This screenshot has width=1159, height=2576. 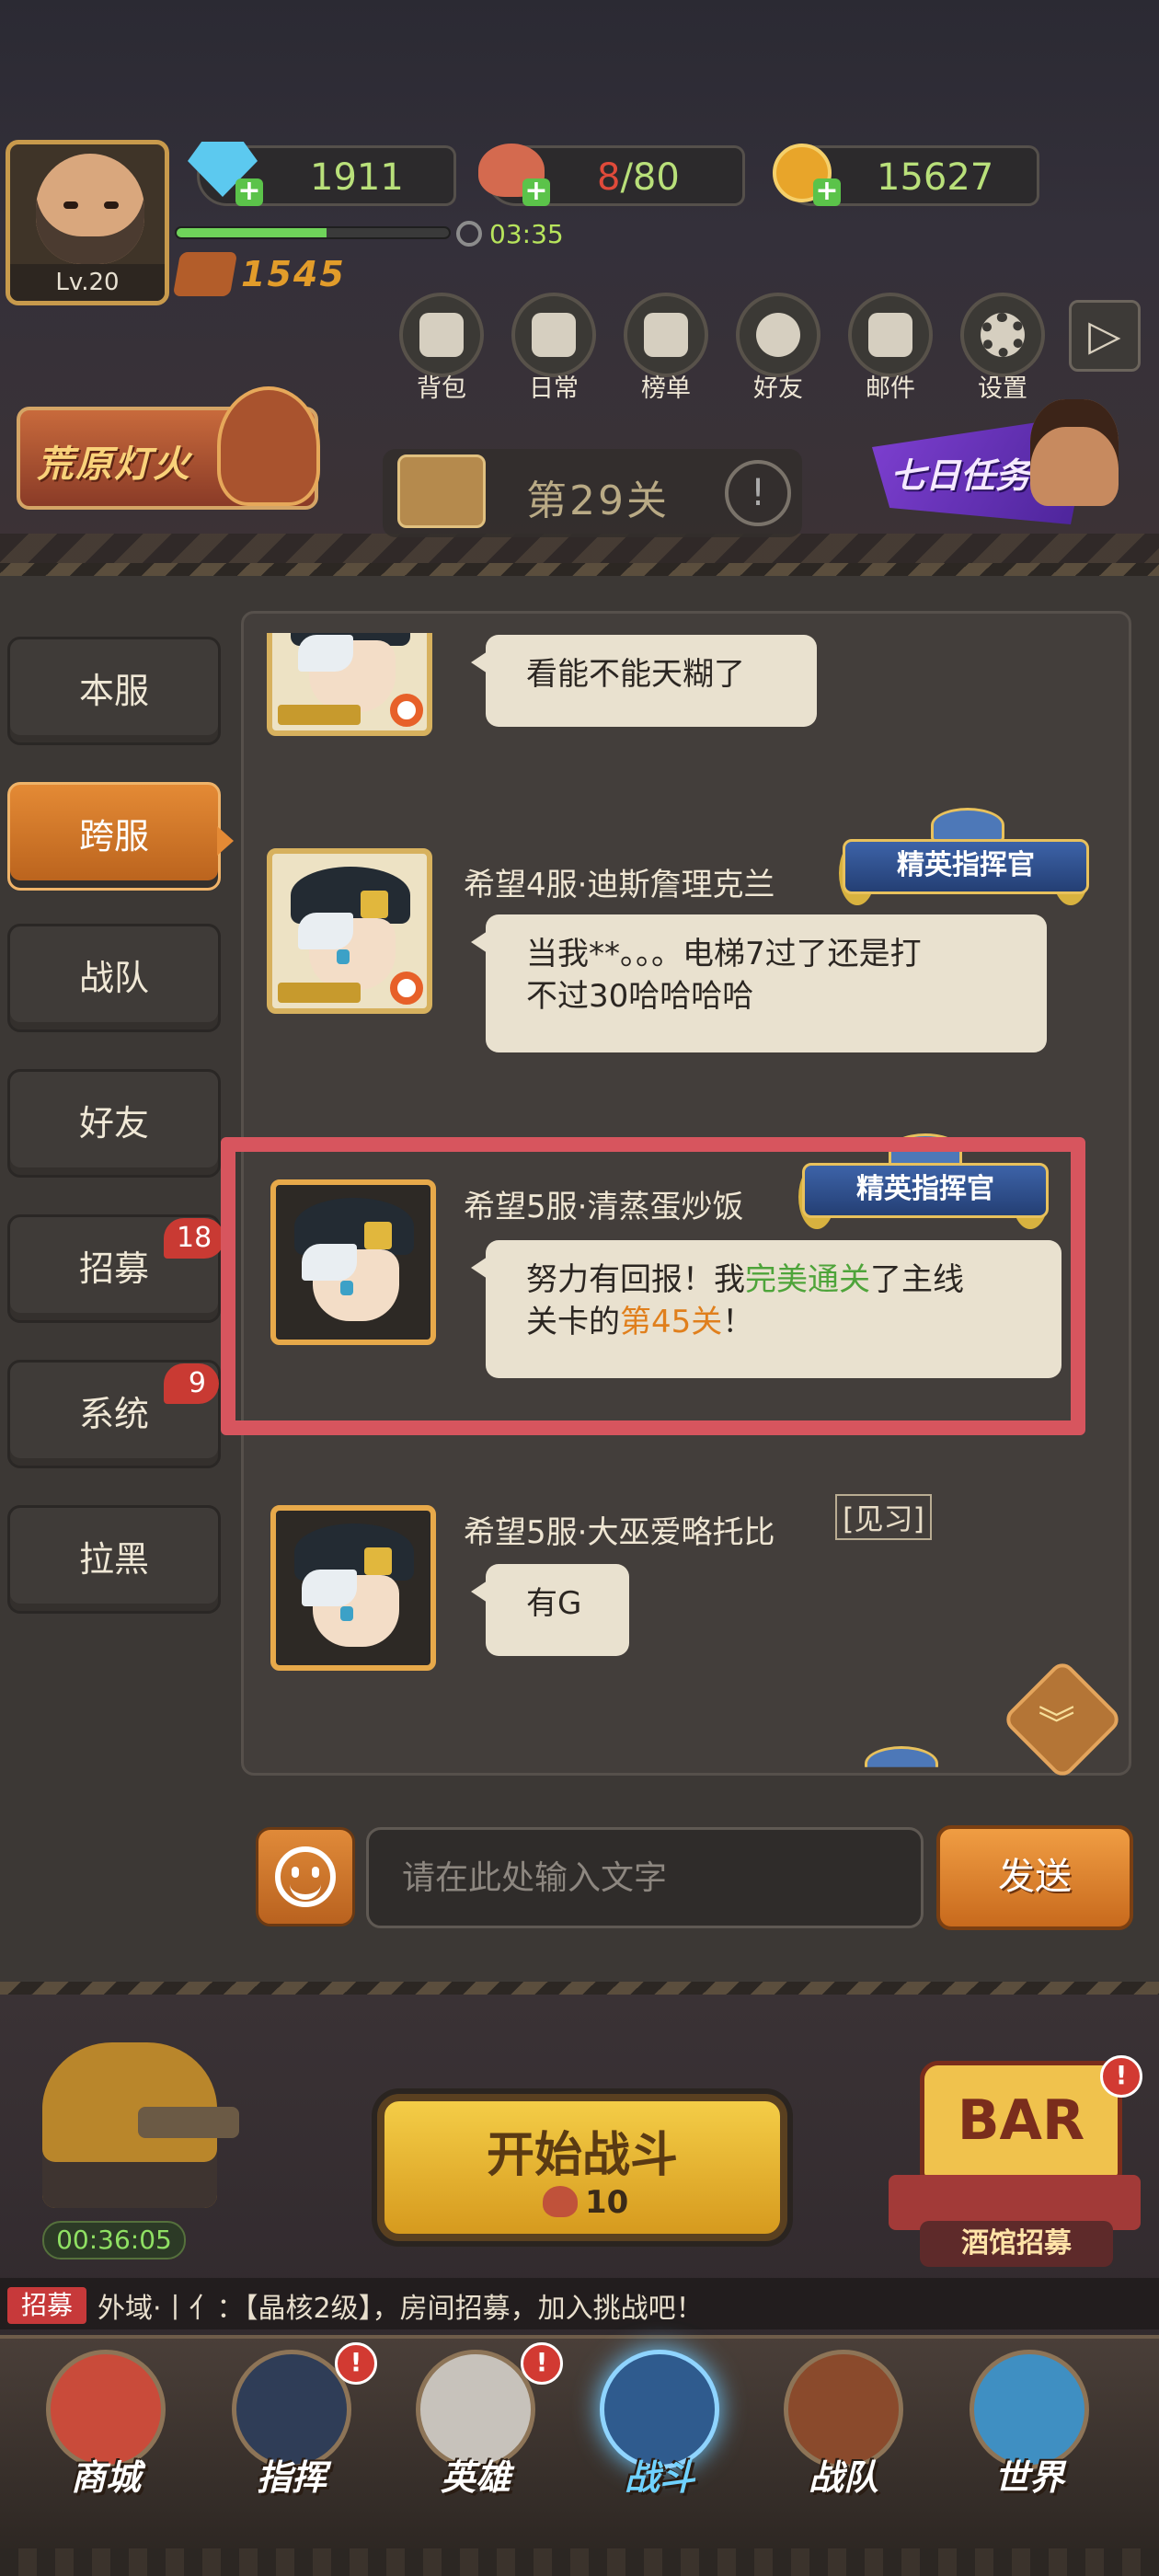 What do you see at coordinates (114, 1123) in the screenshot?
I see `tab-friends: 好友` at bounding box center [114, 1123].